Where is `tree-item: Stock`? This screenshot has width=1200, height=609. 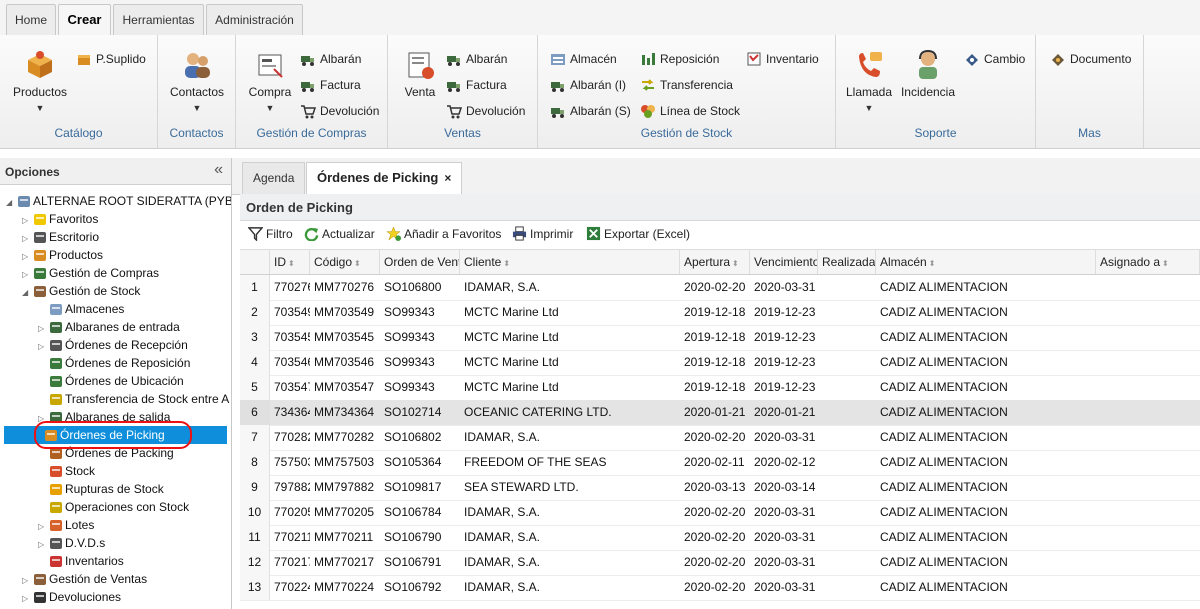 tree-item: Stock is located at coordinates (66, 471).